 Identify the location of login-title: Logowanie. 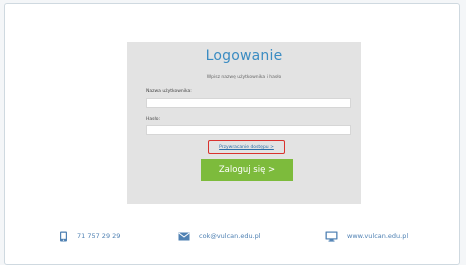
(244, 56).